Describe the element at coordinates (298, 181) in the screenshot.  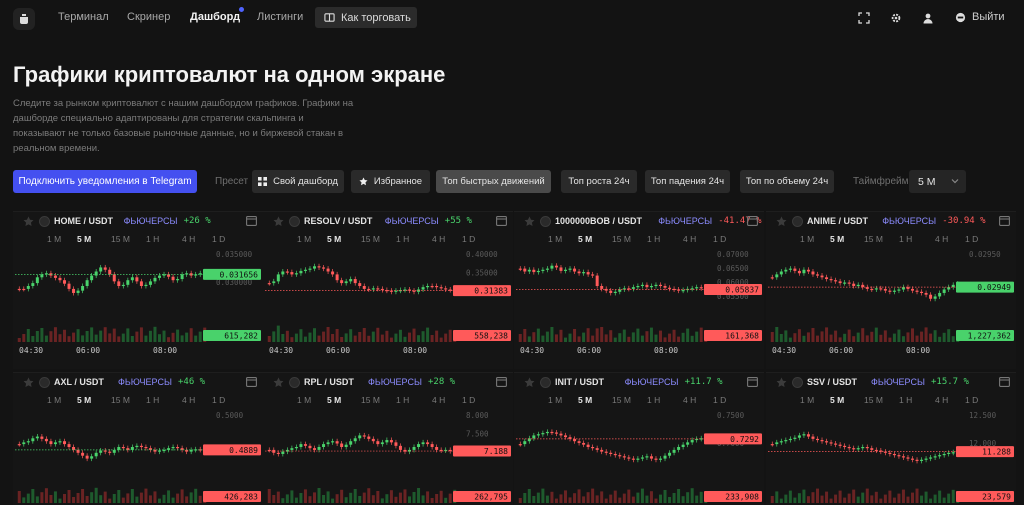
I see `preset-own-dashboard: Свой дашборд` at that location.